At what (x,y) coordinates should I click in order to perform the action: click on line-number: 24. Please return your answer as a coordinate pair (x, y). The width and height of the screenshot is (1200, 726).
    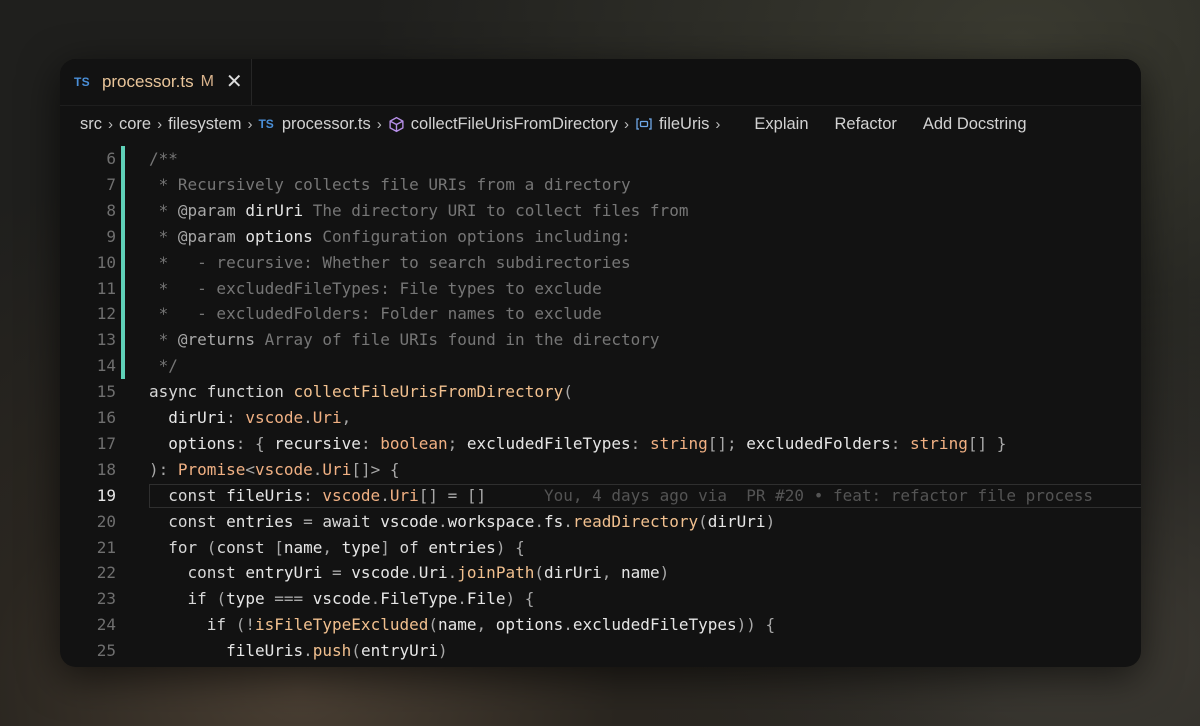
    Looking at the image, I should click on (106, 625).